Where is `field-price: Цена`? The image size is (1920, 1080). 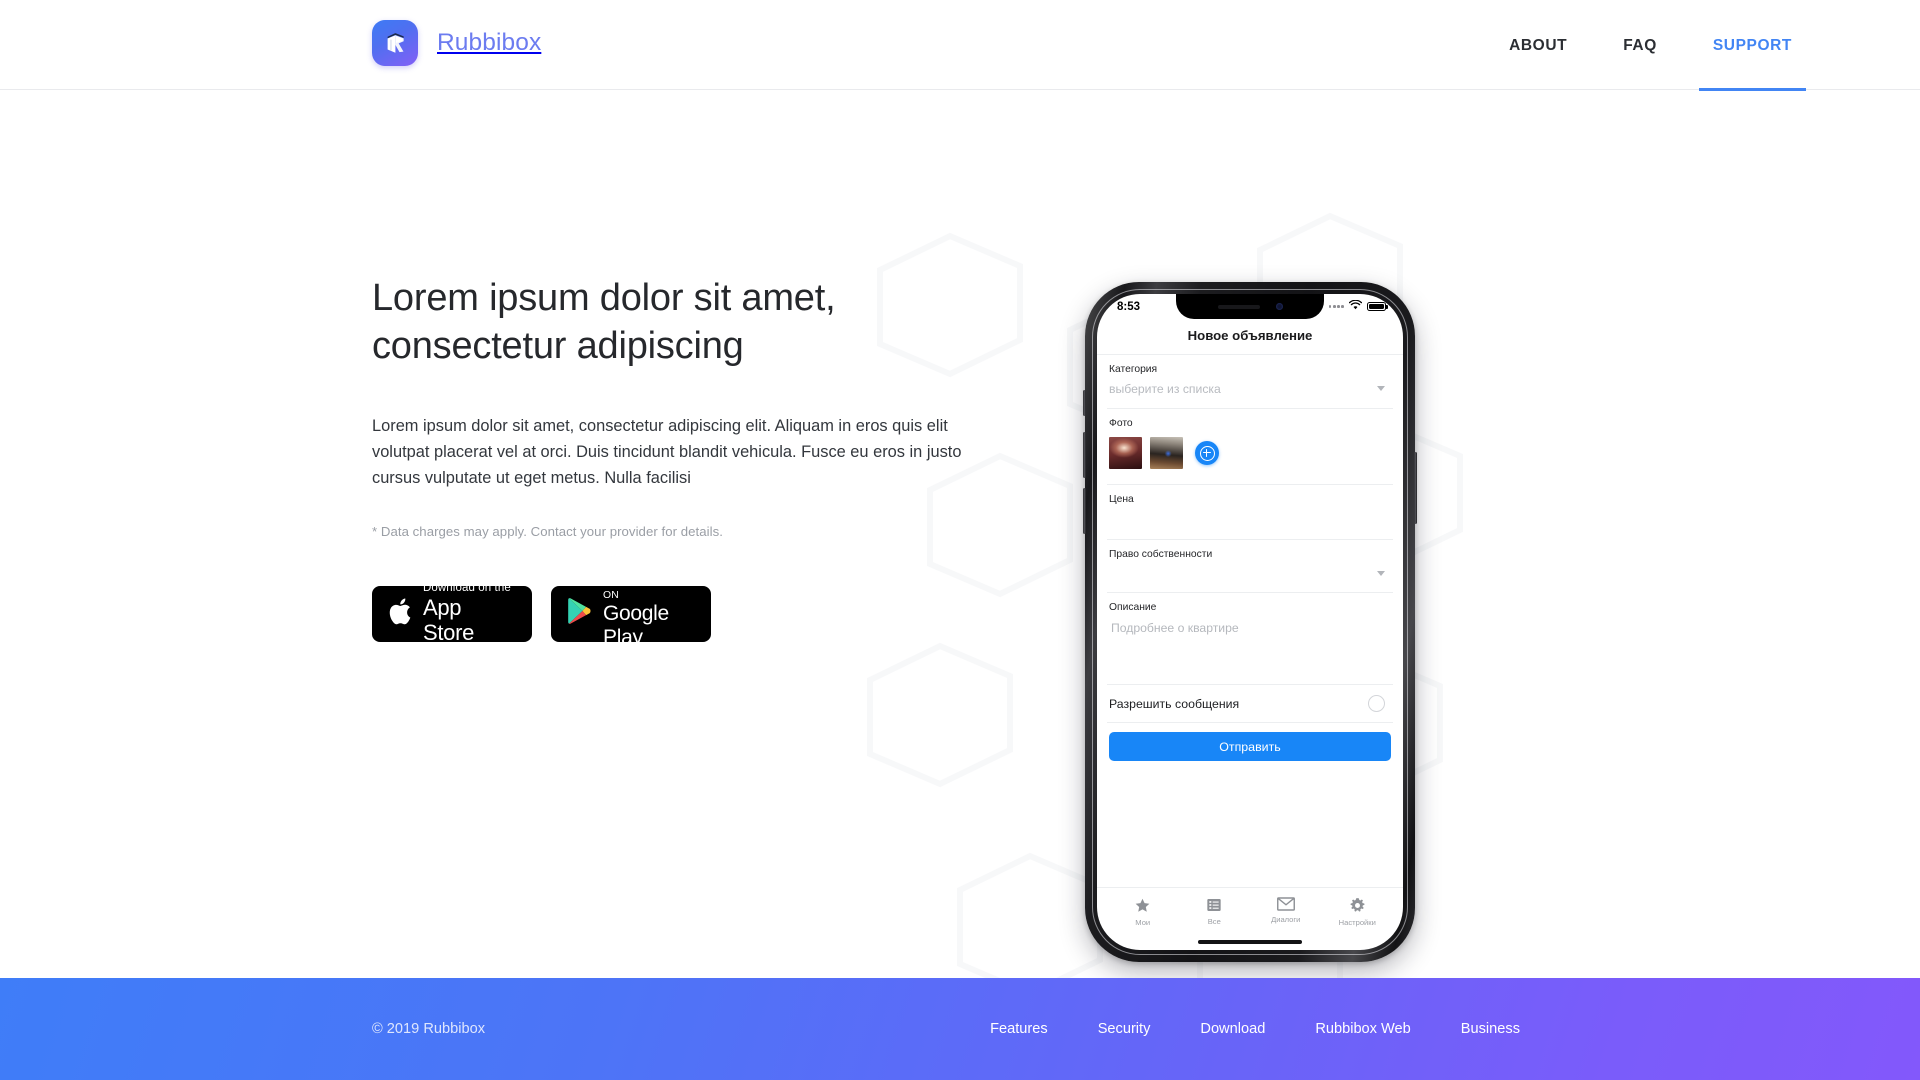 field-price: Цена is located at coordinates (1250, 512).